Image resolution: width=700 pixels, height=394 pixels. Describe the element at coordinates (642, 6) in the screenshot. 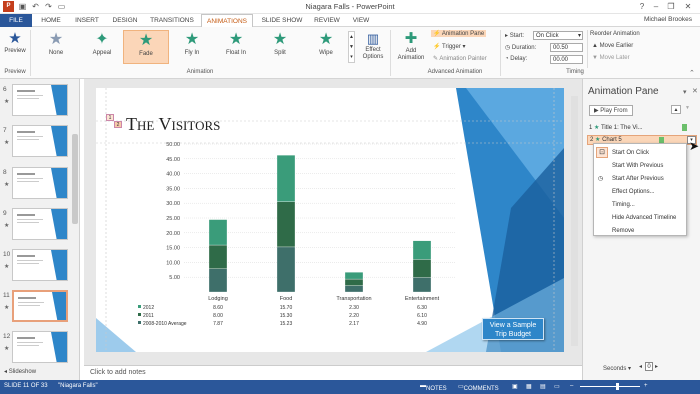

I see `help-icon: ?` at that location.